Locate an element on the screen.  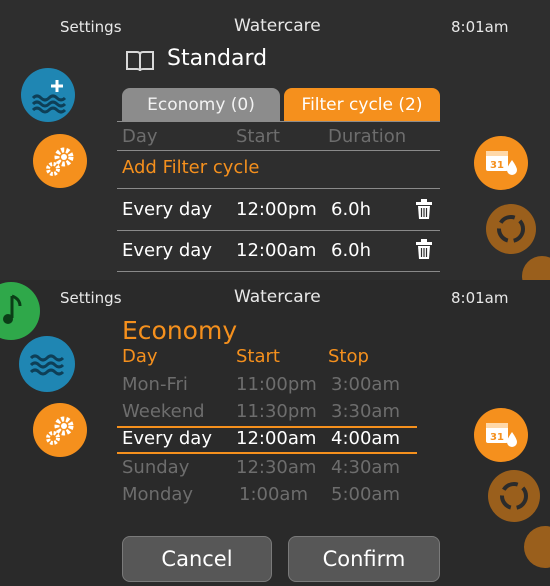
tab-underline is located at coordinates (278, 121).